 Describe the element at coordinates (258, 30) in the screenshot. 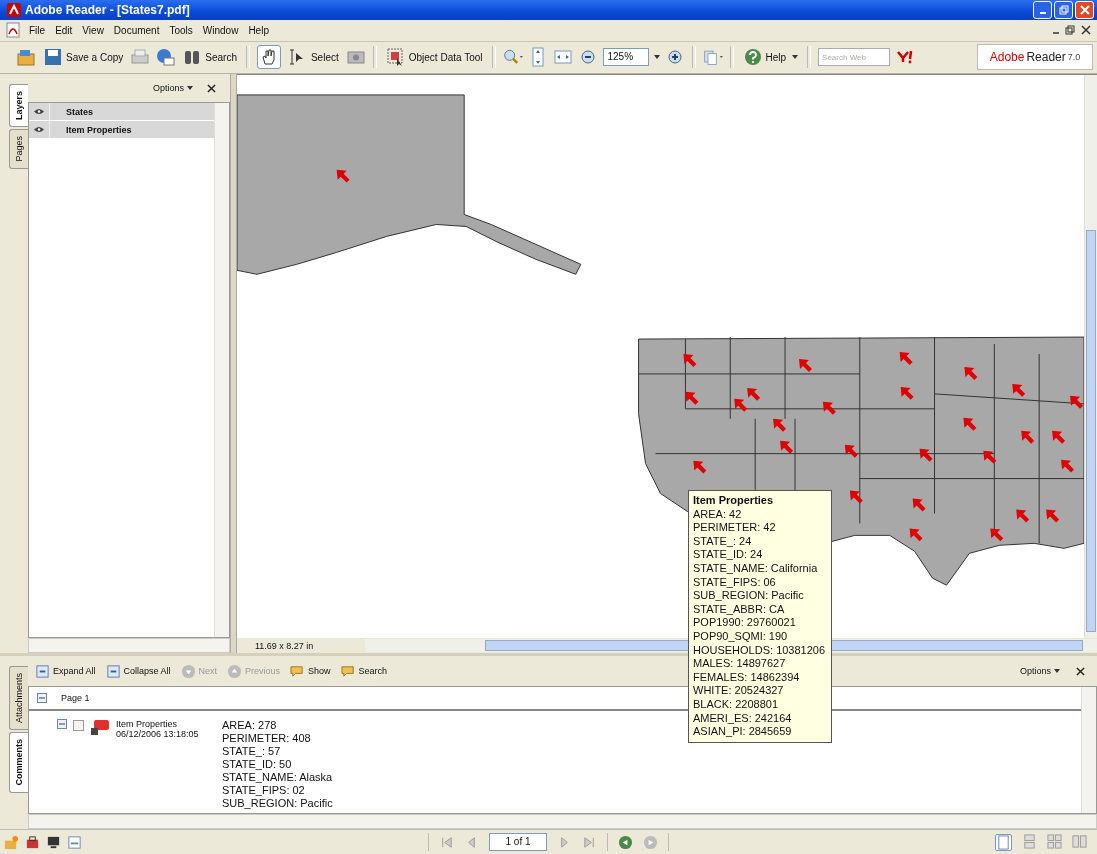

I see `menu-item: Help` at that location.